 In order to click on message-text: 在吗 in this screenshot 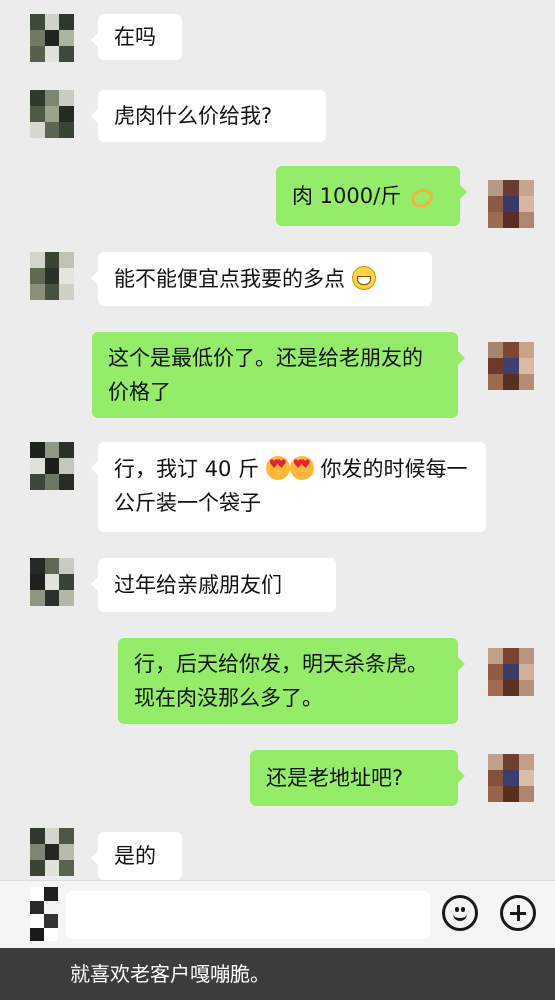, I will do `click(135, 37)`.